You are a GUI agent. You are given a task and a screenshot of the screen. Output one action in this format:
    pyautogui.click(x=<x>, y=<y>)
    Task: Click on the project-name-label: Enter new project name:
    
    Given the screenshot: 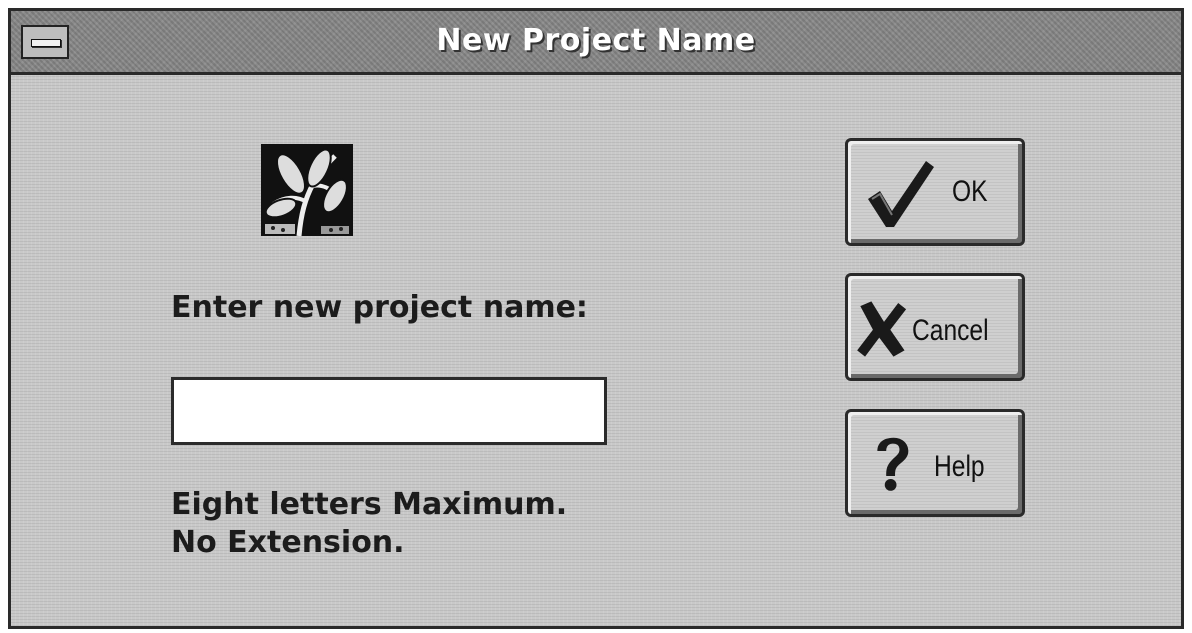 What is the action you would take?
    pyautogui.click(x=379, y=307)
    